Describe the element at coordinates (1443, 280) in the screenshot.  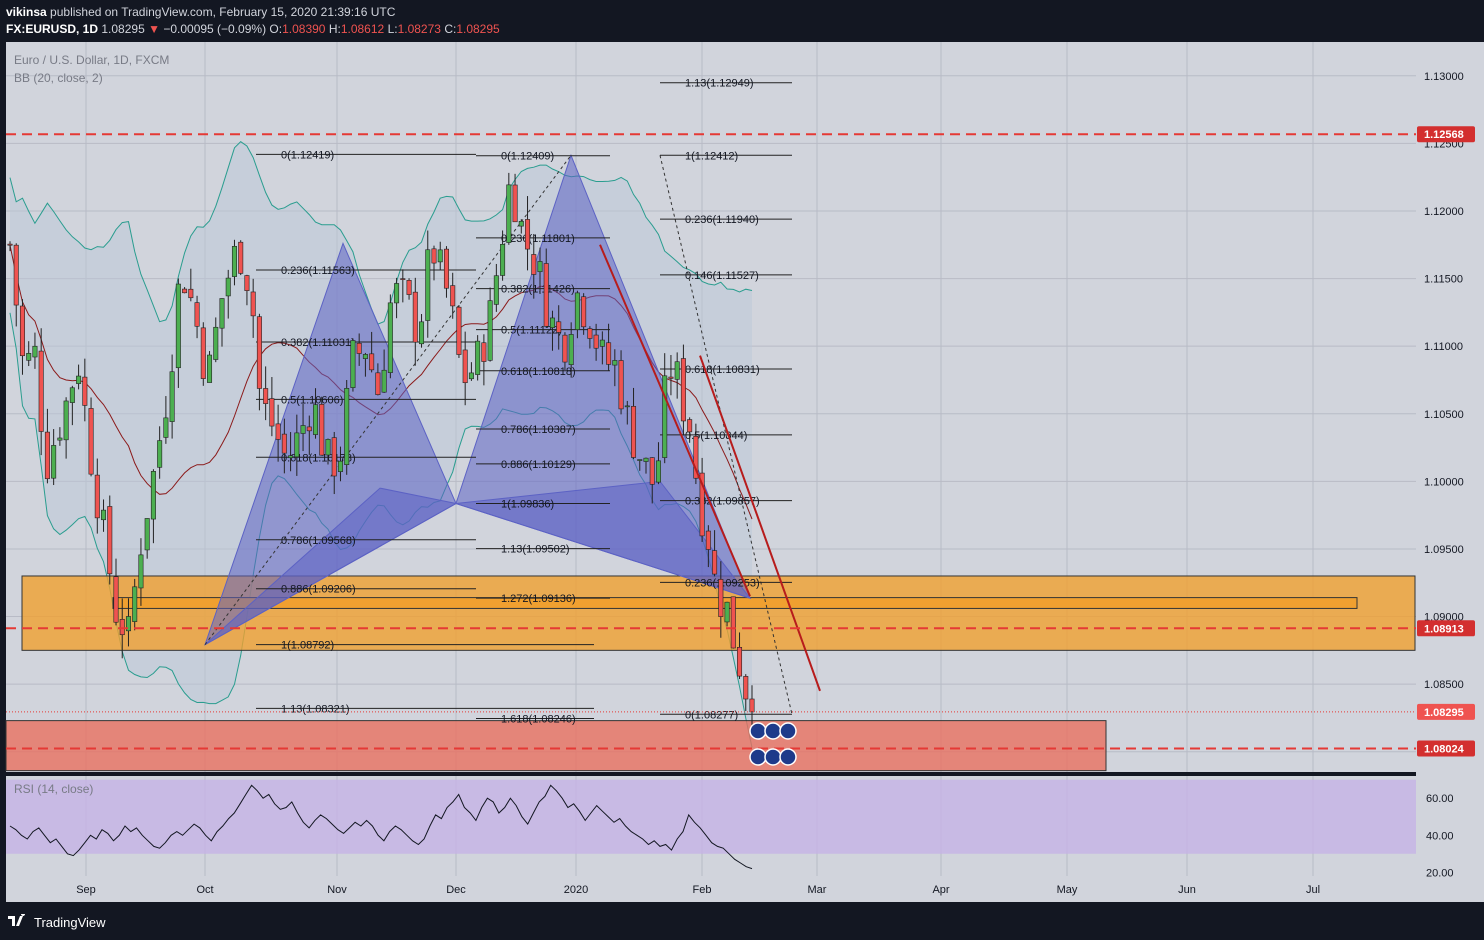
I see `y-tick-label: 1.11500` at that location.